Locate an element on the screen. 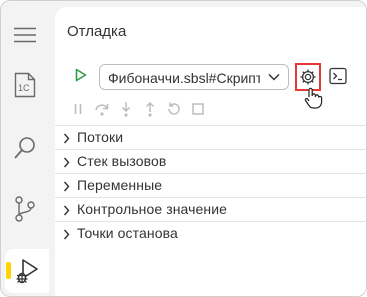  source-control-icon is located at coordinates (25, 209).